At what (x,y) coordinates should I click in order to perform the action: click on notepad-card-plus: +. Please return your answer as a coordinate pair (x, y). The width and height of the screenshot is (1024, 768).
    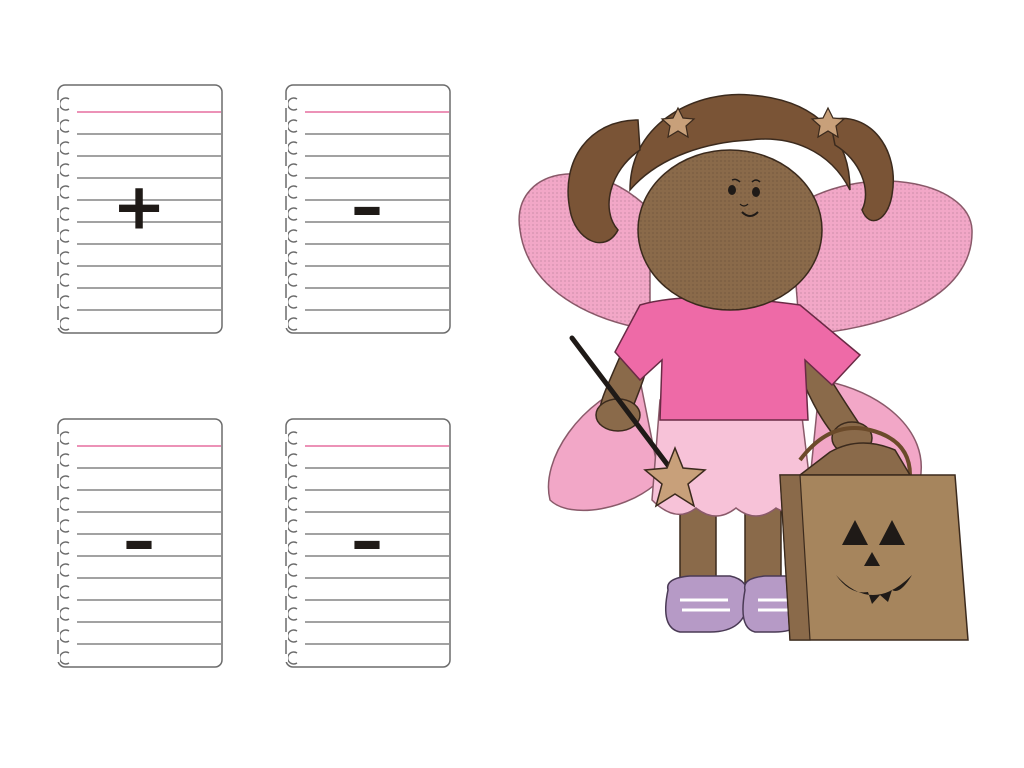
    Looking at the image, I should click on (139, 209).